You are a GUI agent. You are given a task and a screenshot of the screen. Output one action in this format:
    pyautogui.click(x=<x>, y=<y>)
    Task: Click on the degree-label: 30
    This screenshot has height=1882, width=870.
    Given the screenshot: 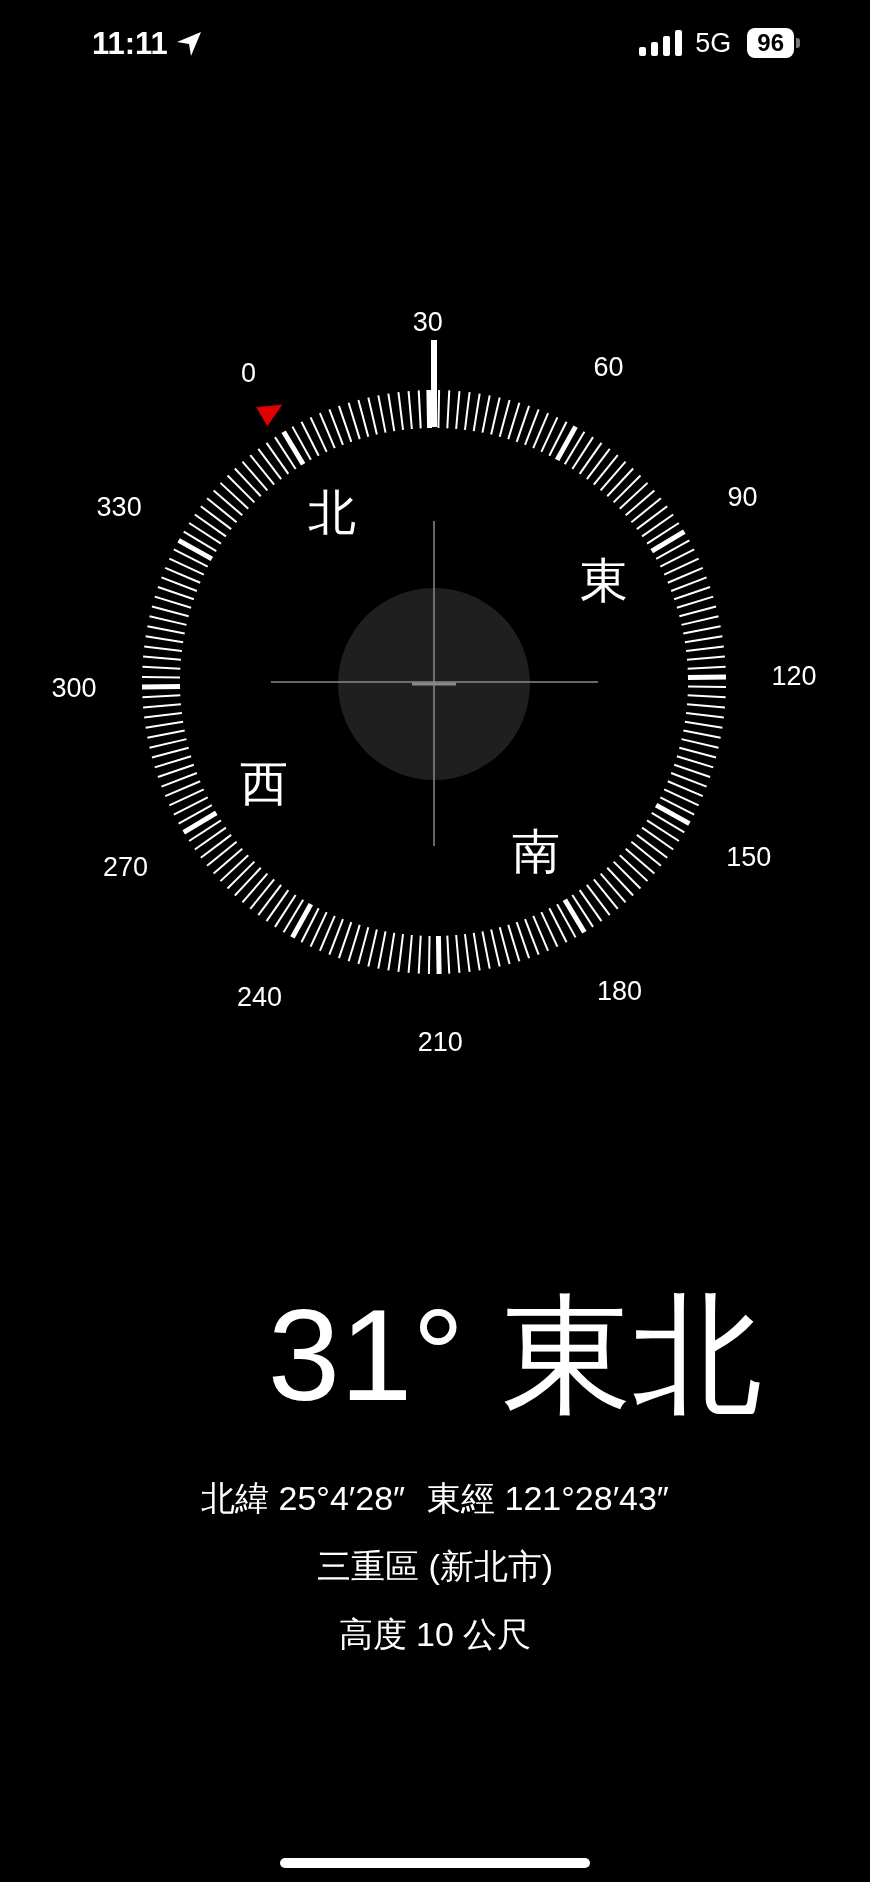 What is the action you would take?
    pyautogui.click(x=427, y=322)
    